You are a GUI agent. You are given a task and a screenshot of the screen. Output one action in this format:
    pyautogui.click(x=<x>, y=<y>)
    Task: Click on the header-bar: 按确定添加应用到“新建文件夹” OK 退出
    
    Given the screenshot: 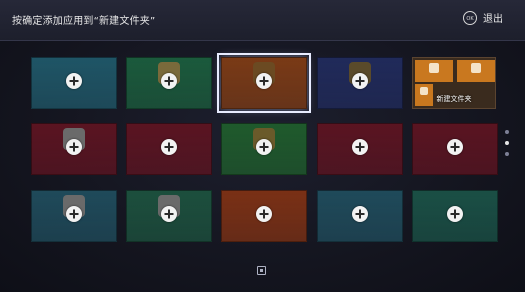 What is the action you would take?
    pyautogui.click(x=262, y=20)
    